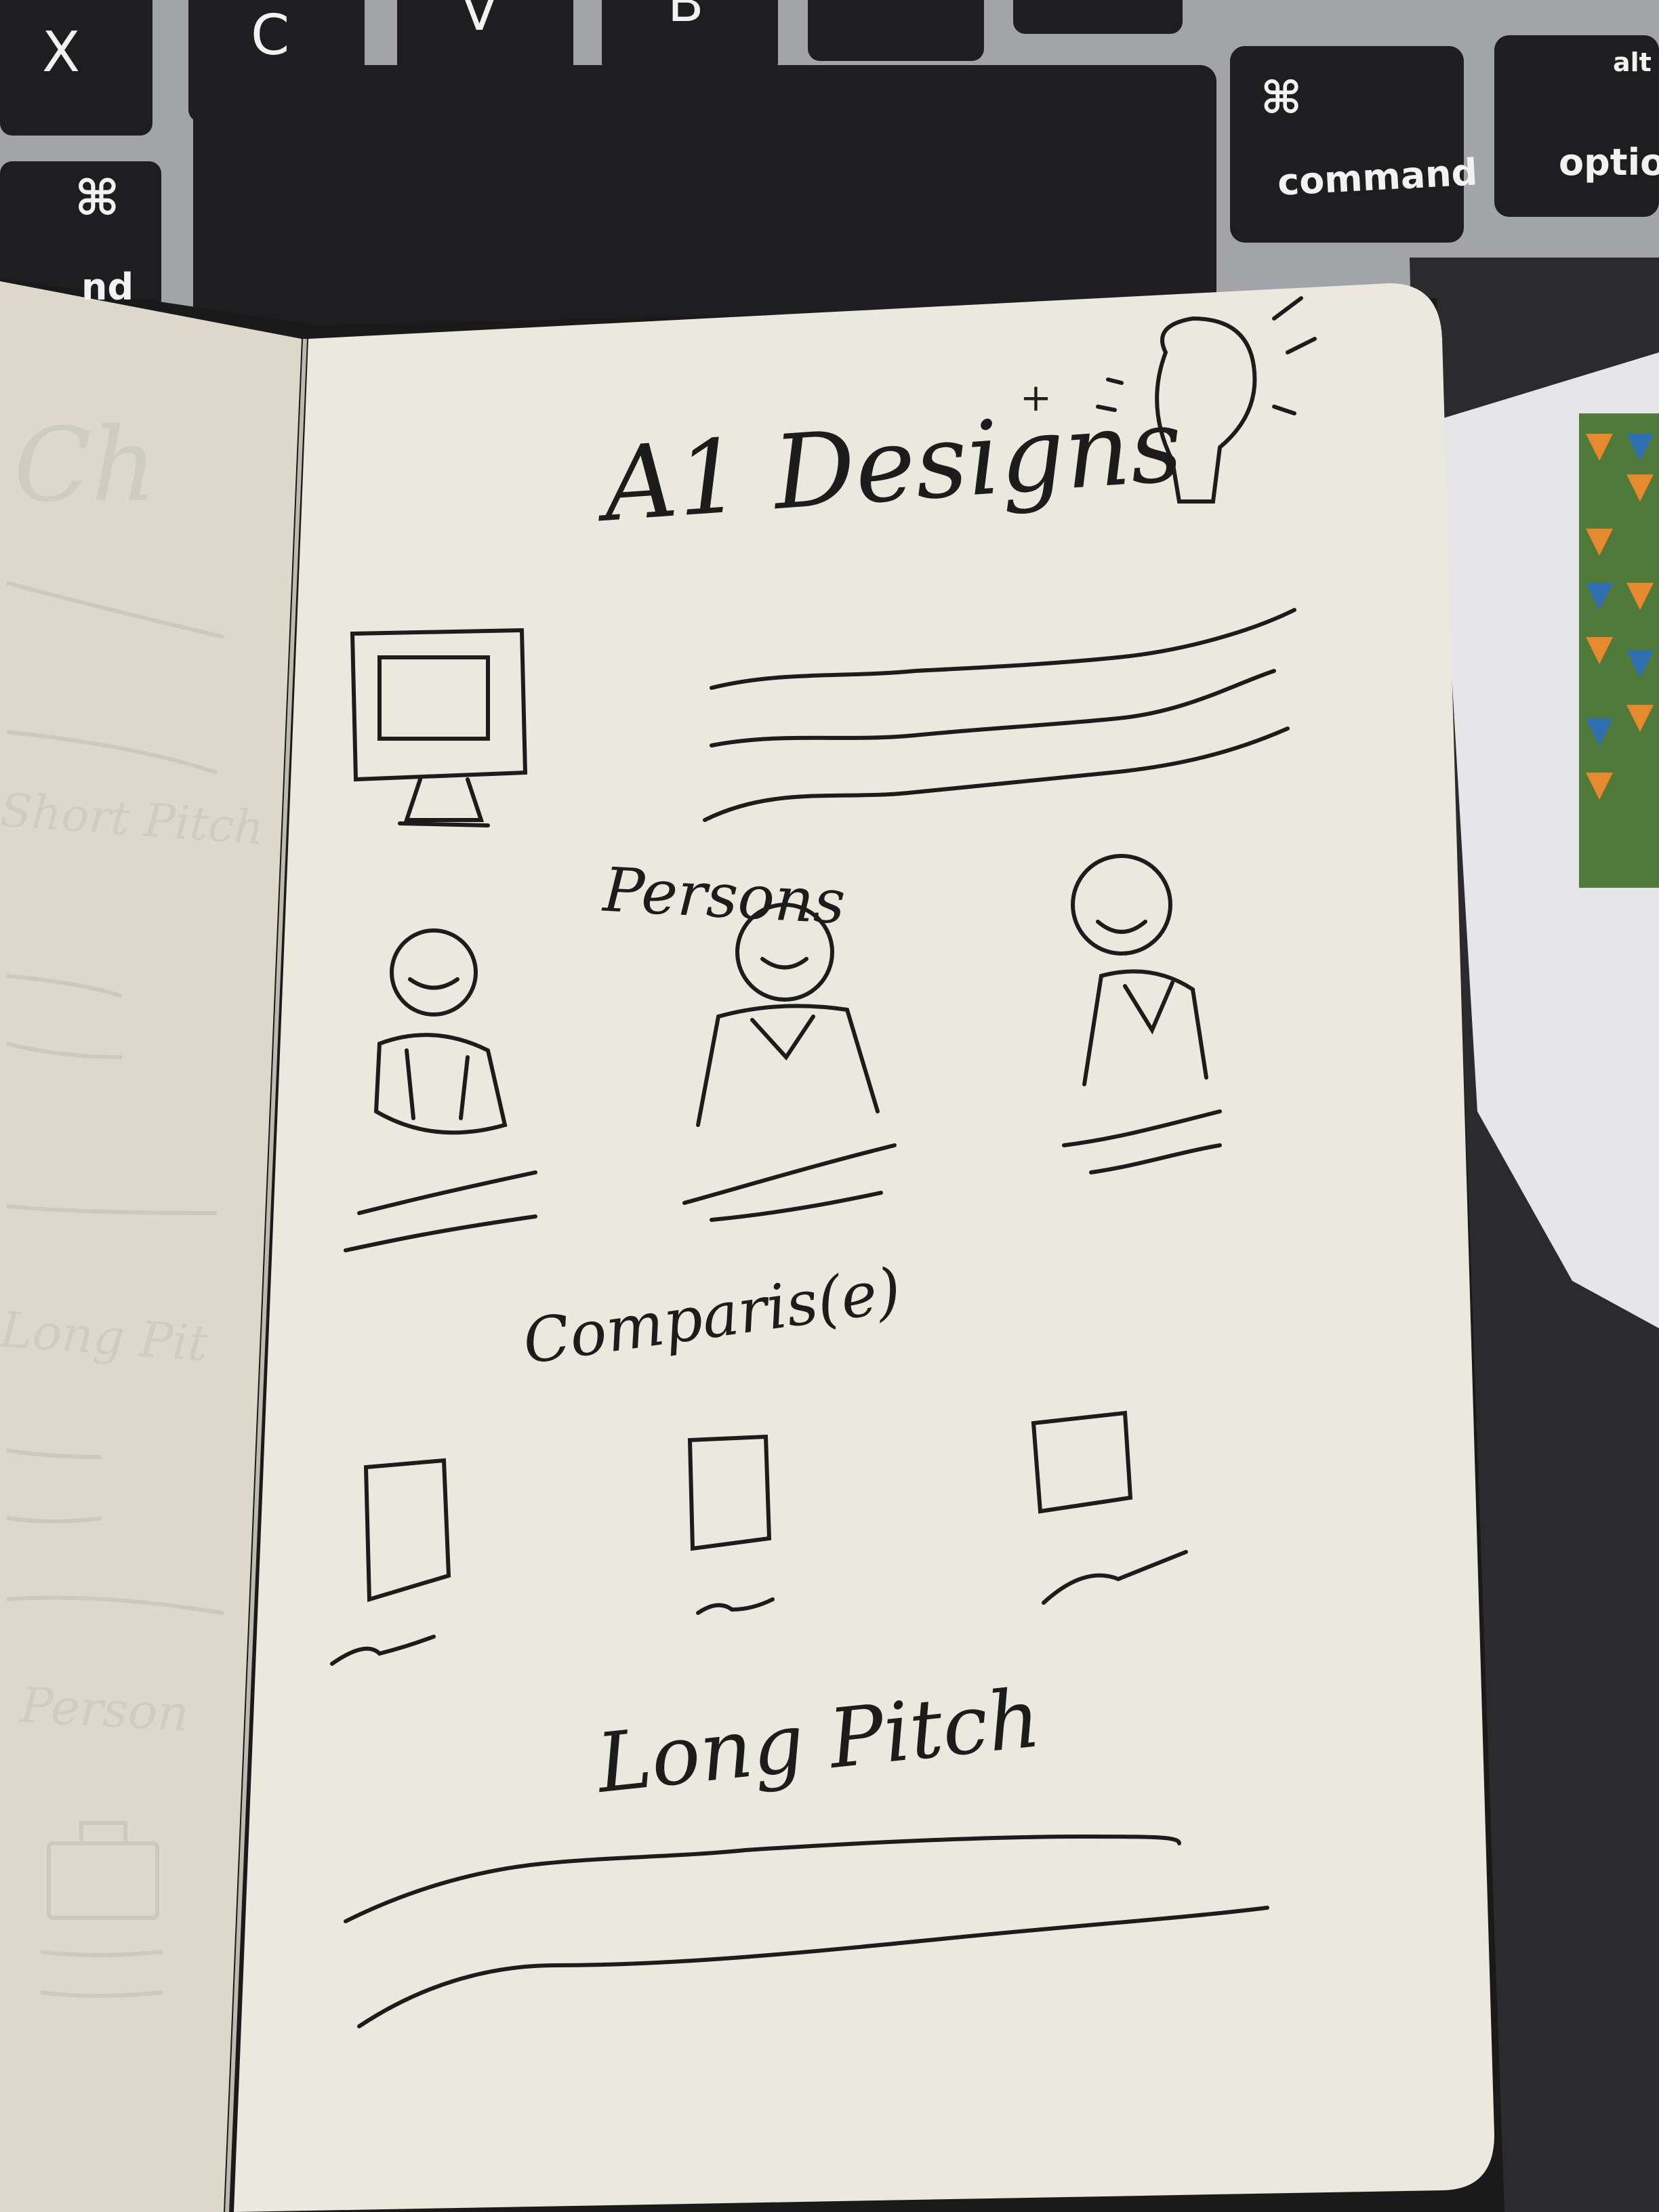 The height and width of the screenshot is (2212, 1659). What do you see at coordinates (98, 198) in the screenshot?
I see `command-left-symbol: ⌘` at bounding box center [98, 198].